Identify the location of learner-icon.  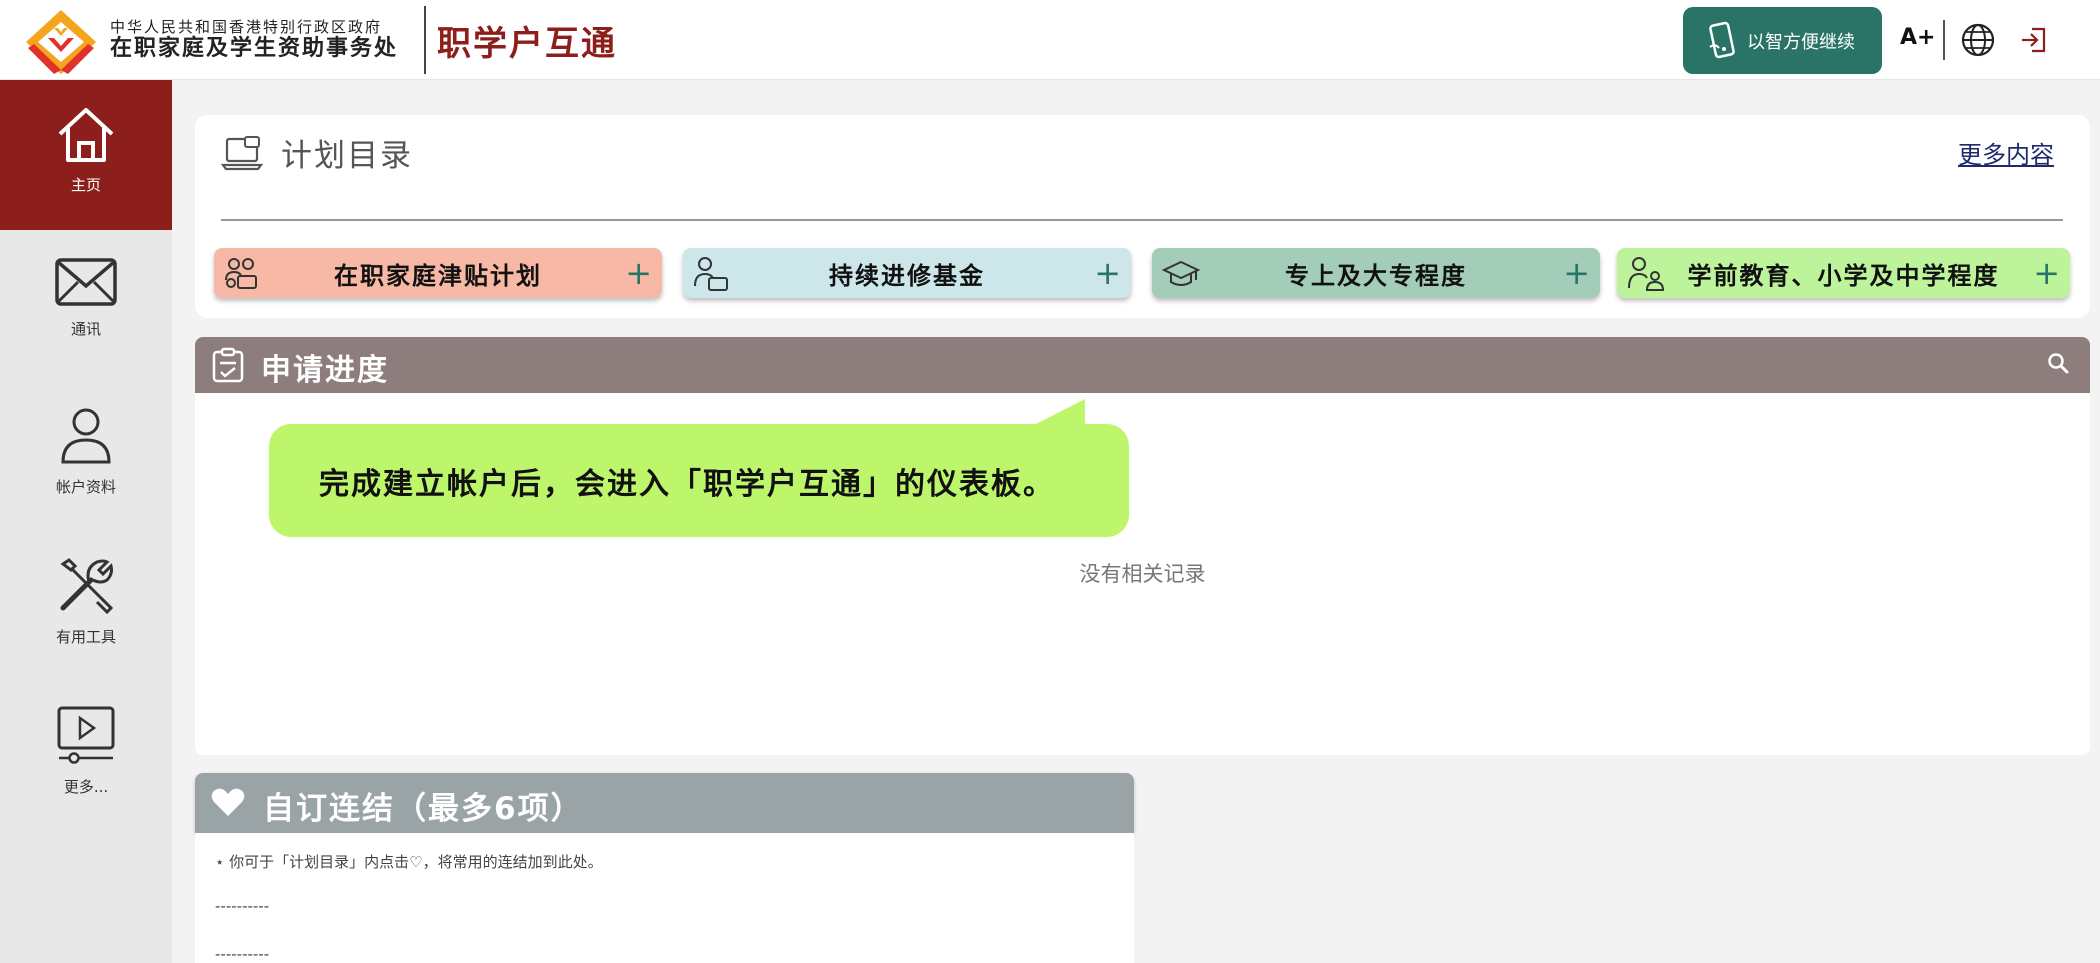
(711, 274).